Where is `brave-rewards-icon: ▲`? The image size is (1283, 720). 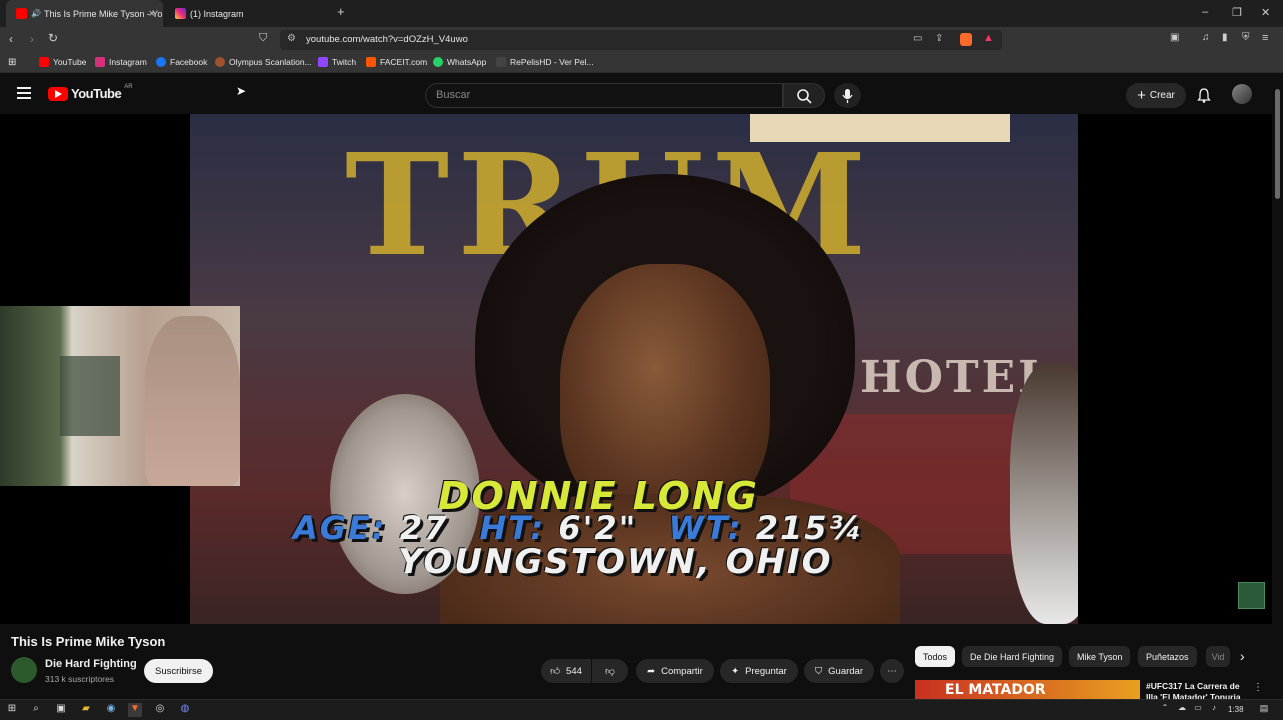
brave-rewards-icon: ▲ is located at coordinates (988, 38).